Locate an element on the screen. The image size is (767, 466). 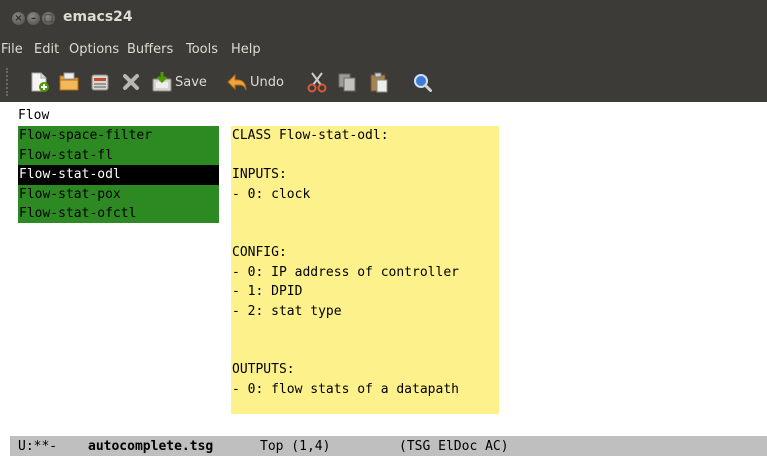
paste-button is located at coordinates (379, 82).